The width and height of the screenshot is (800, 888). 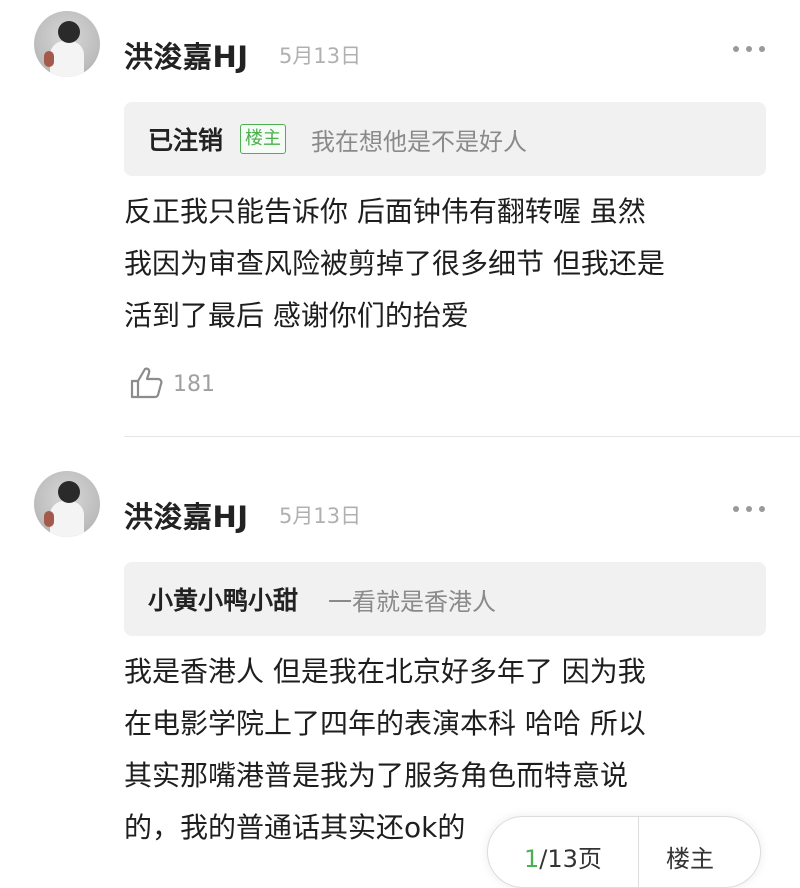 I want to click on divider, so click(x=462, y=436).